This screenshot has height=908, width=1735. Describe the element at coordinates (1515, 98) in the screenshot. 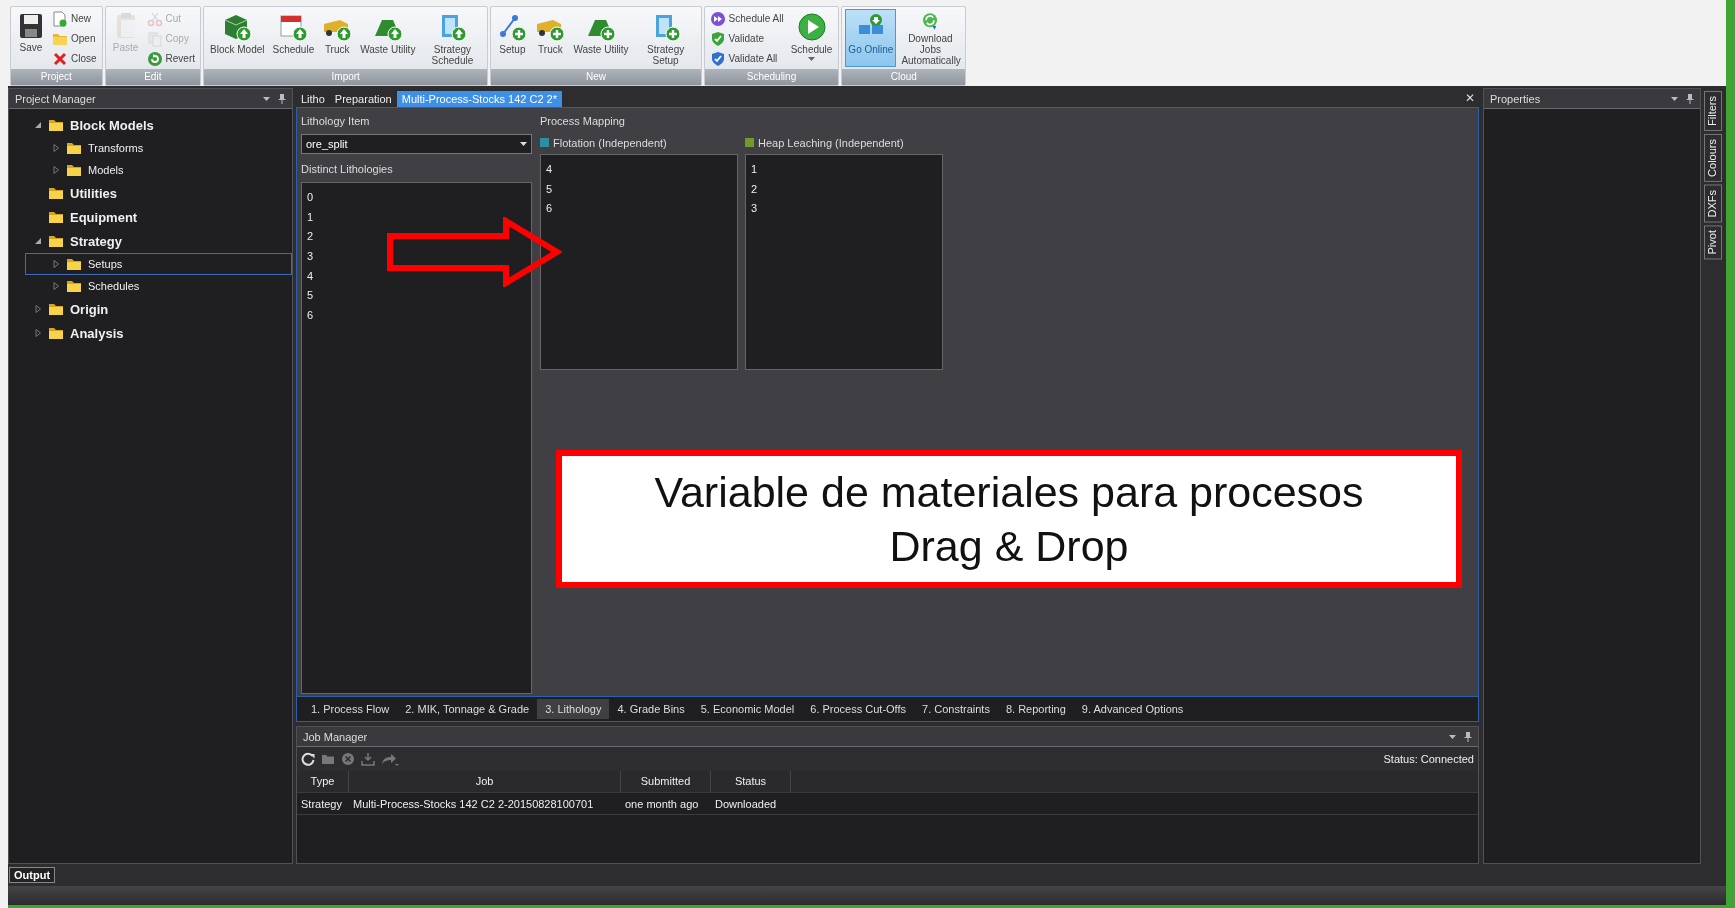

I see `panel-title: Properties` at that location.